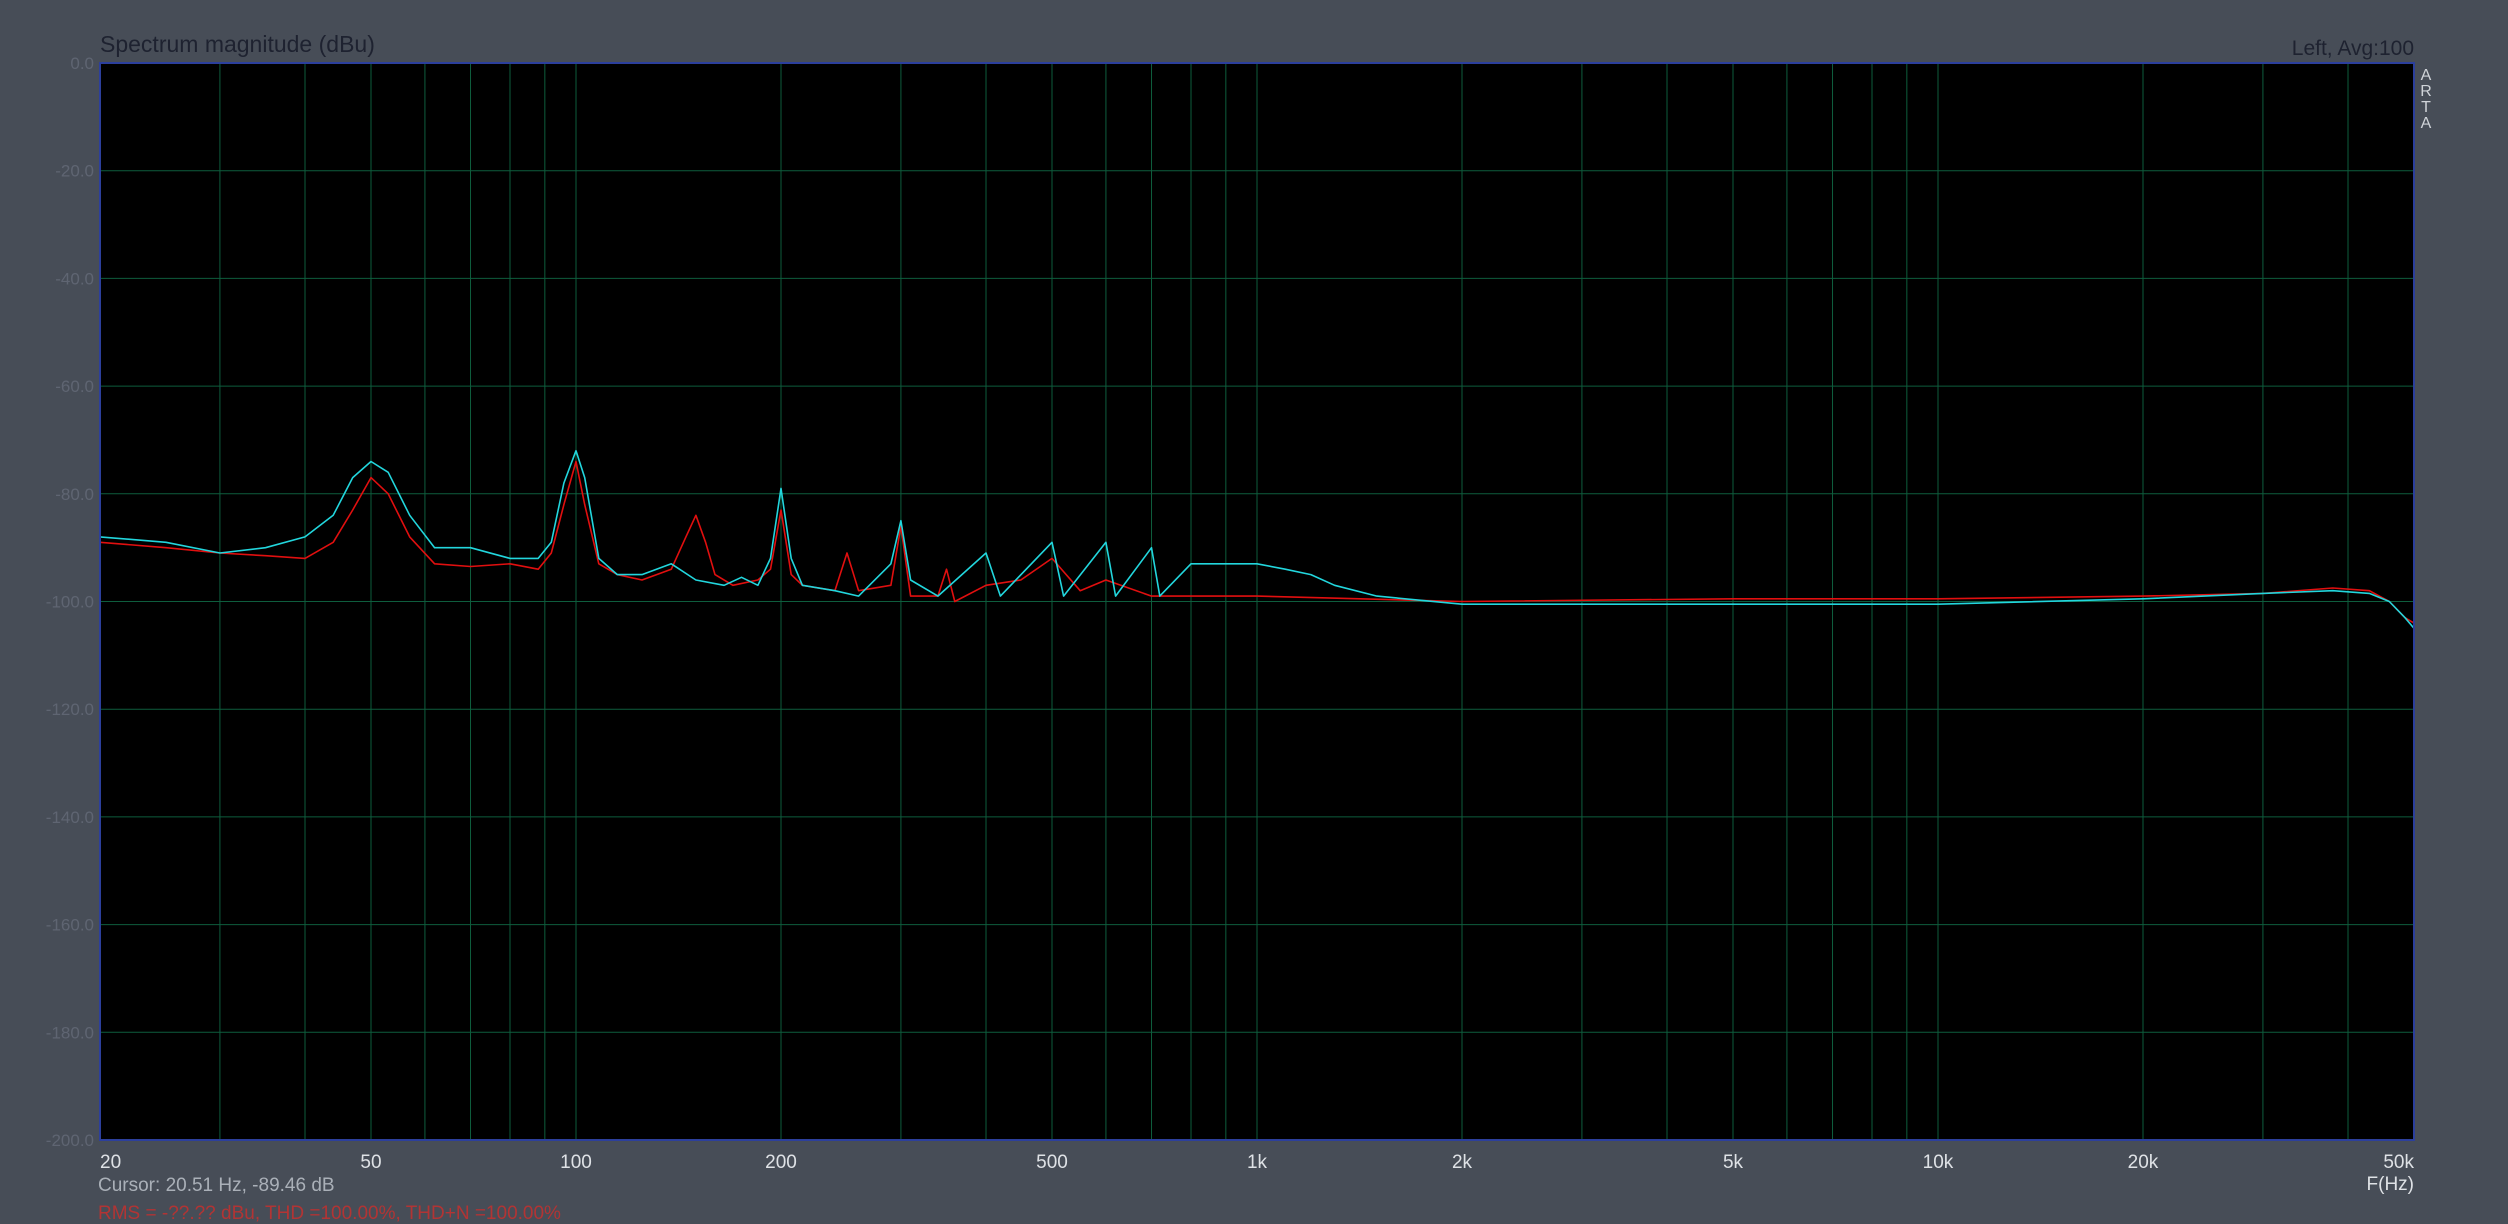 This screenshot has width=2508, height=1224. I want to click on x-tick-label: 500, so click(1052, 1162).